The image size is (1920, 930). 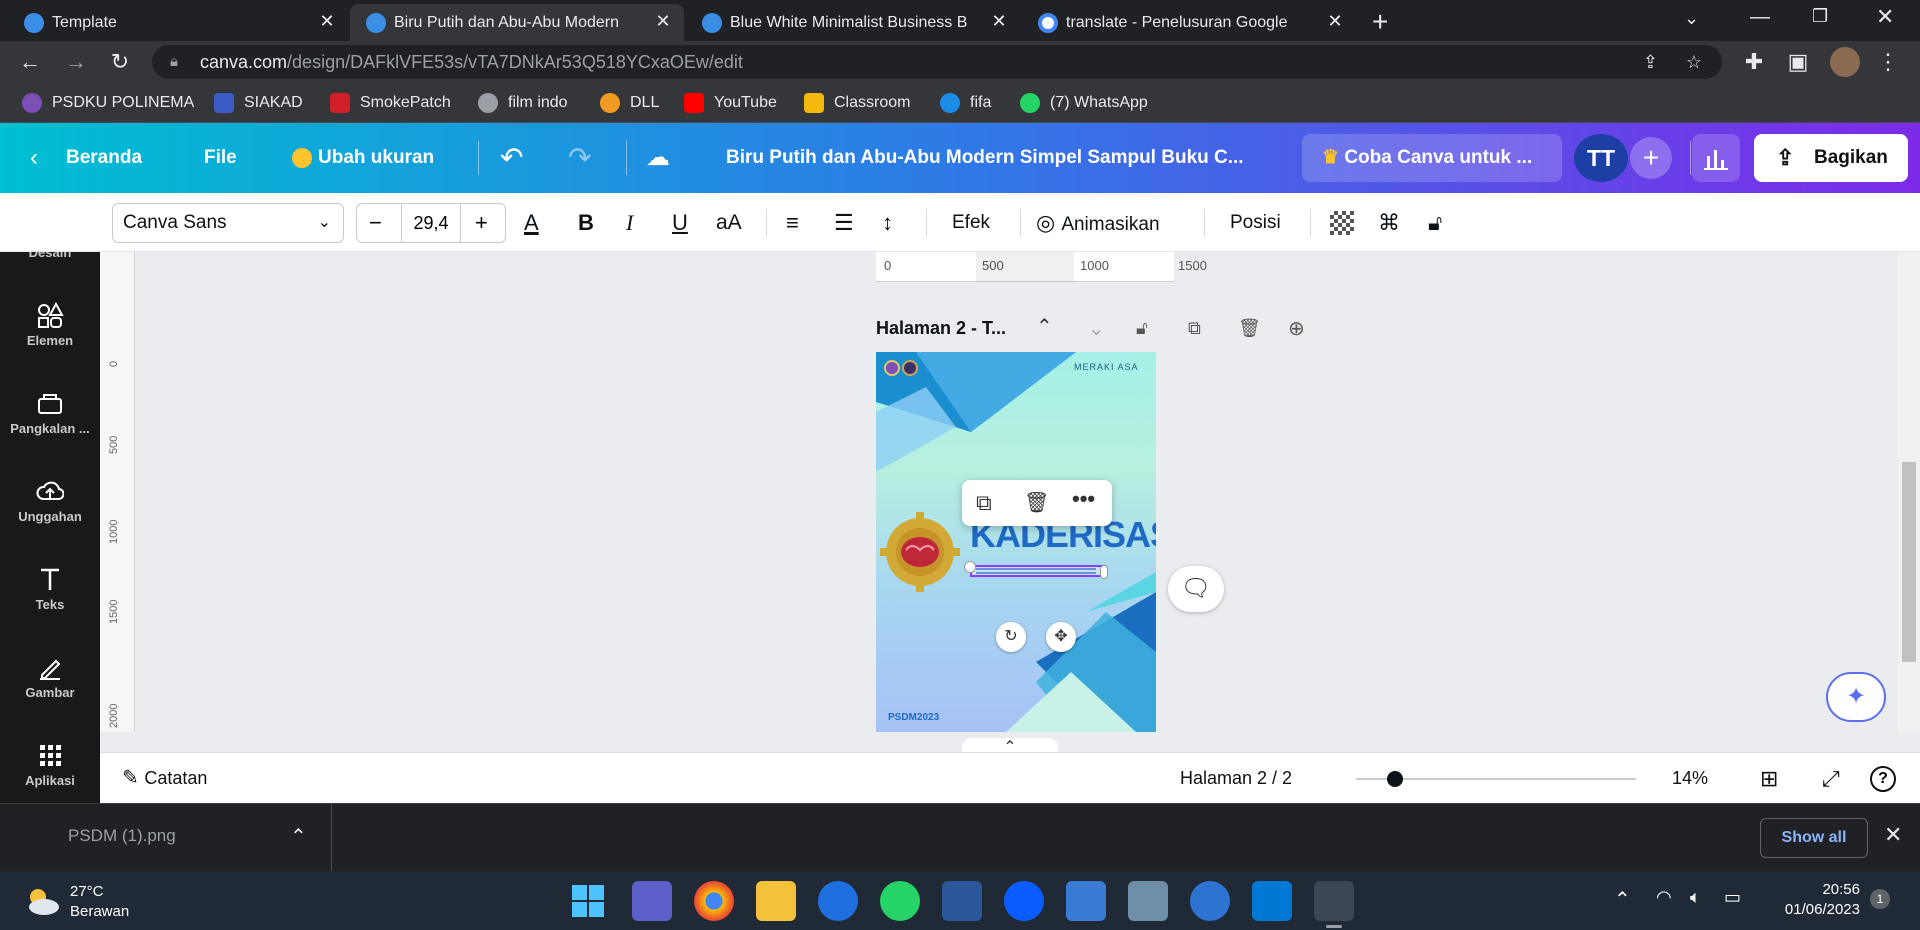 What do you see at coordinates (971, 222) in the screenshot?
I see `effects-button: Efek` at bounding box center [971, 222].